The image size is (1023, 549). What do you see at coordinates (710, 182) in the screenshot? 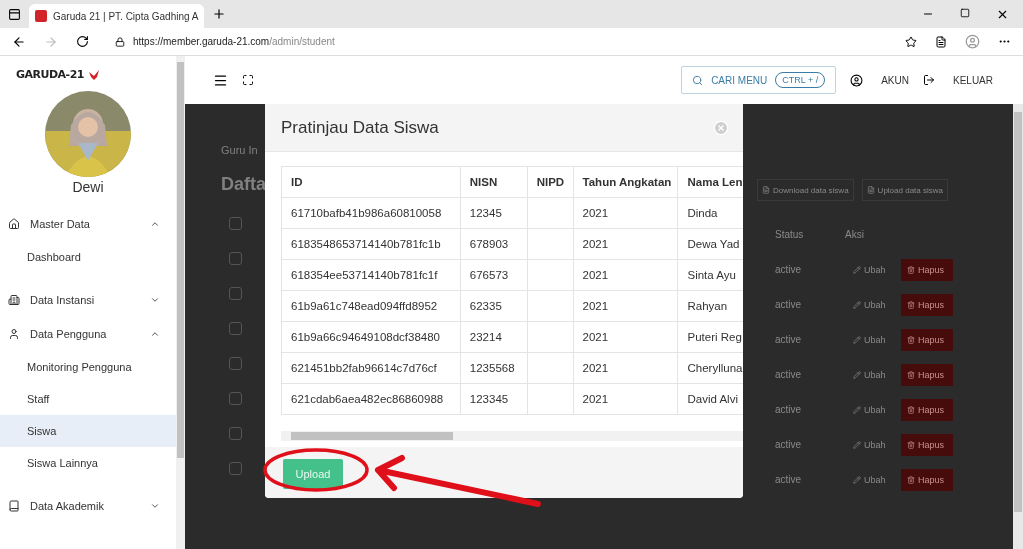
I see `column-header: Nama Len` at bounding box center [710, 182].